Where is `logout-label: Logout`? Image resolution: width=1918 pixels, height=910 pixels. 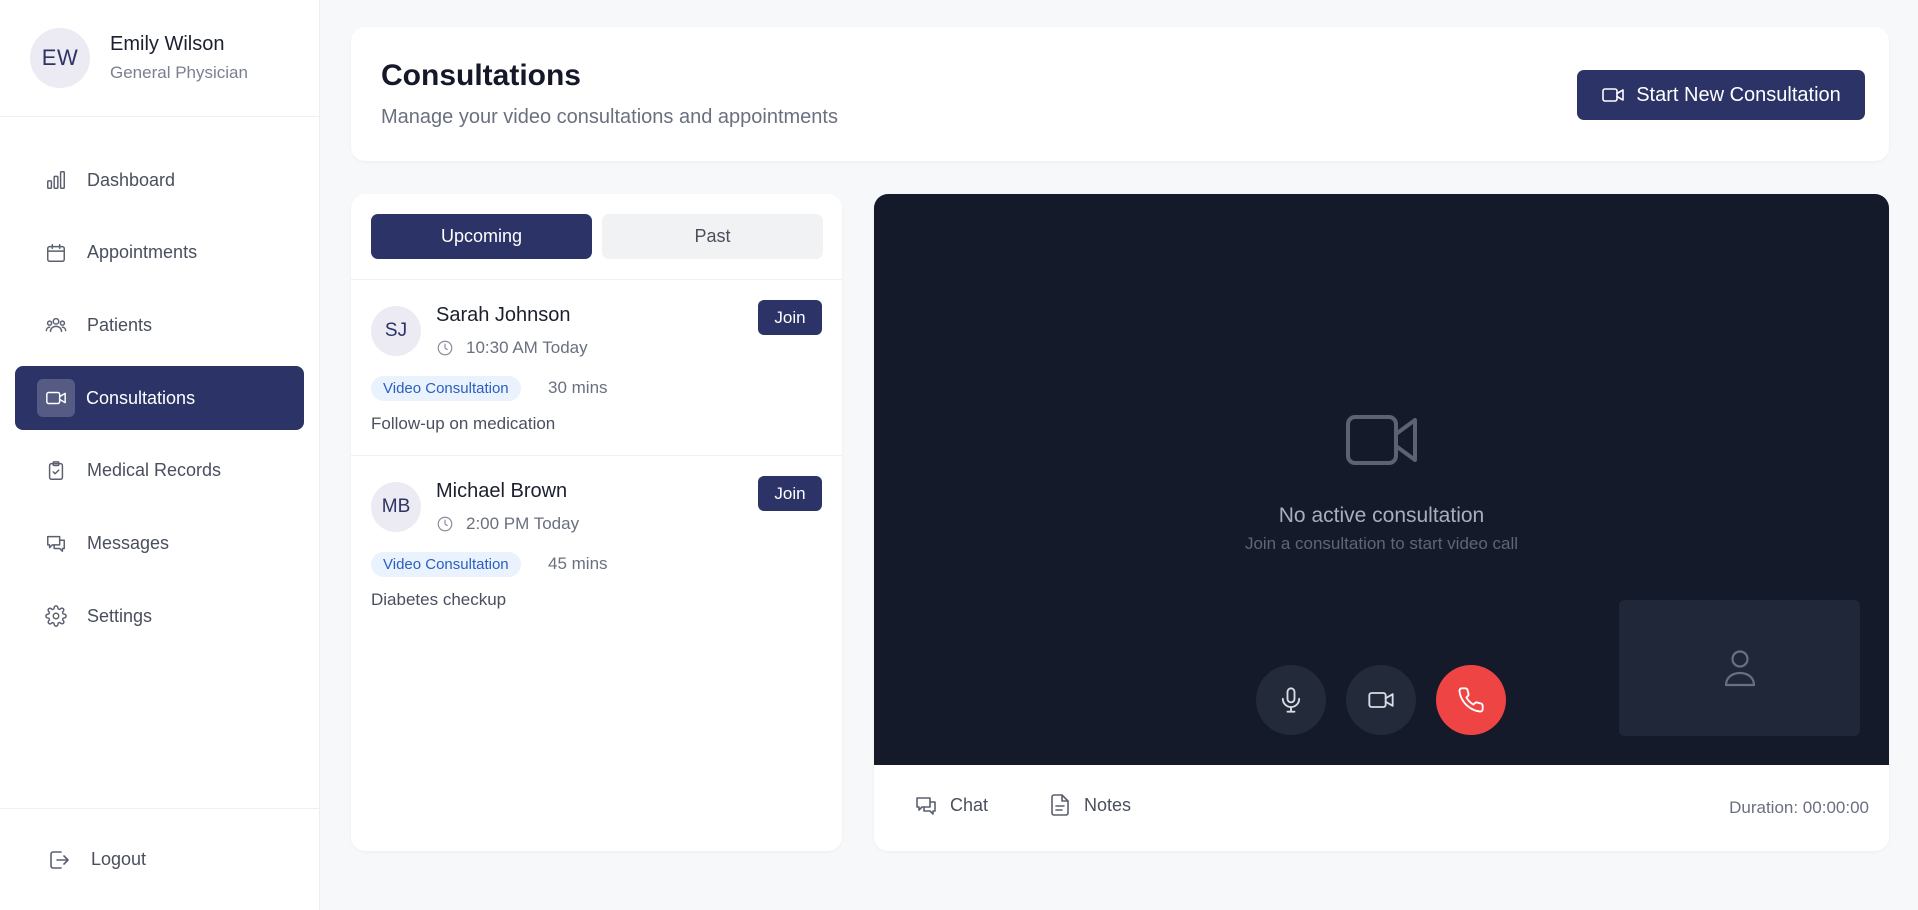
logout-label: Logout is located at coordinates (119, 859).